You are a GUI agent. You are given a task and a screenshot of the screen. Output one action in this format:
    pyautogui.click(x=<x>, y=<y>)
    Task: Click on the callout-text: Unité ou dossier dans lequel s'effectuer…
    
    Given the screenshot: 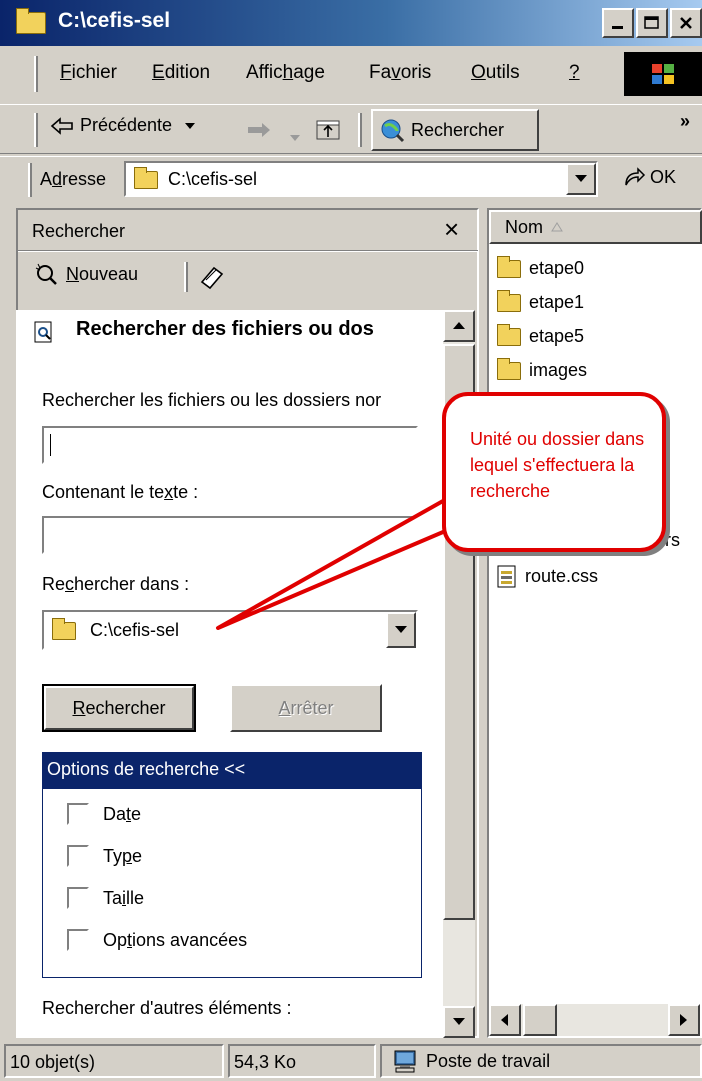 What is the action you would take?
    pyautogui.click(x=557, y=465)
    